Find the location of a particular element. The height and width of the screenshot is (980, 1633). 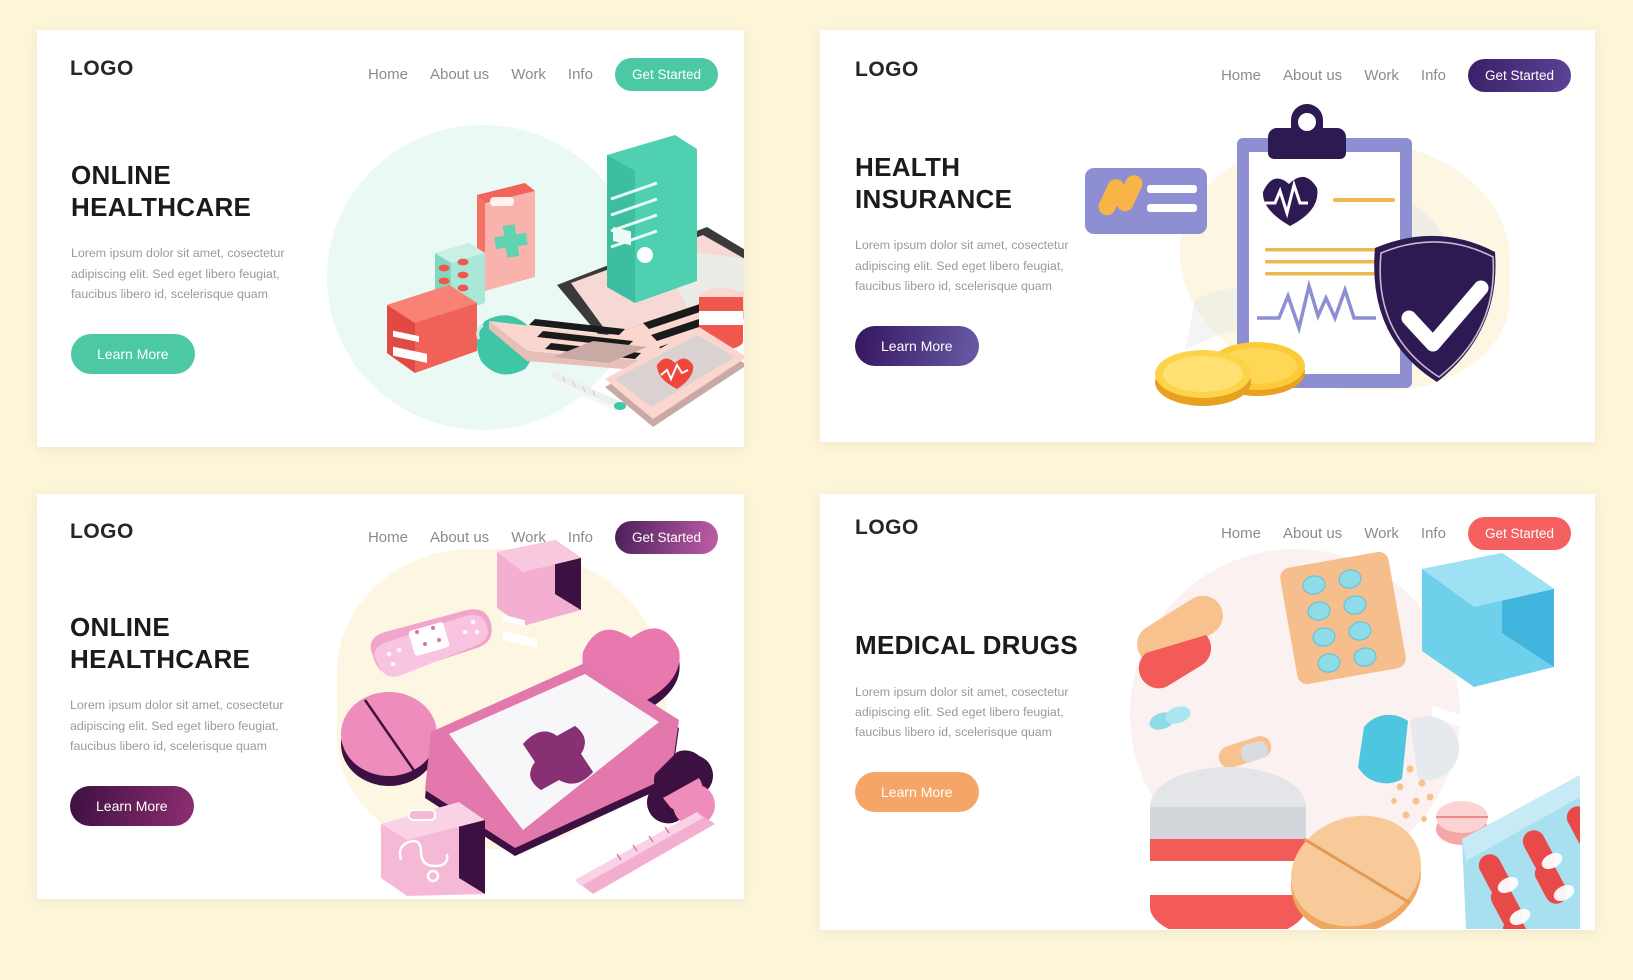

logo-teal: LOGO is located at coordinates (102, 69).